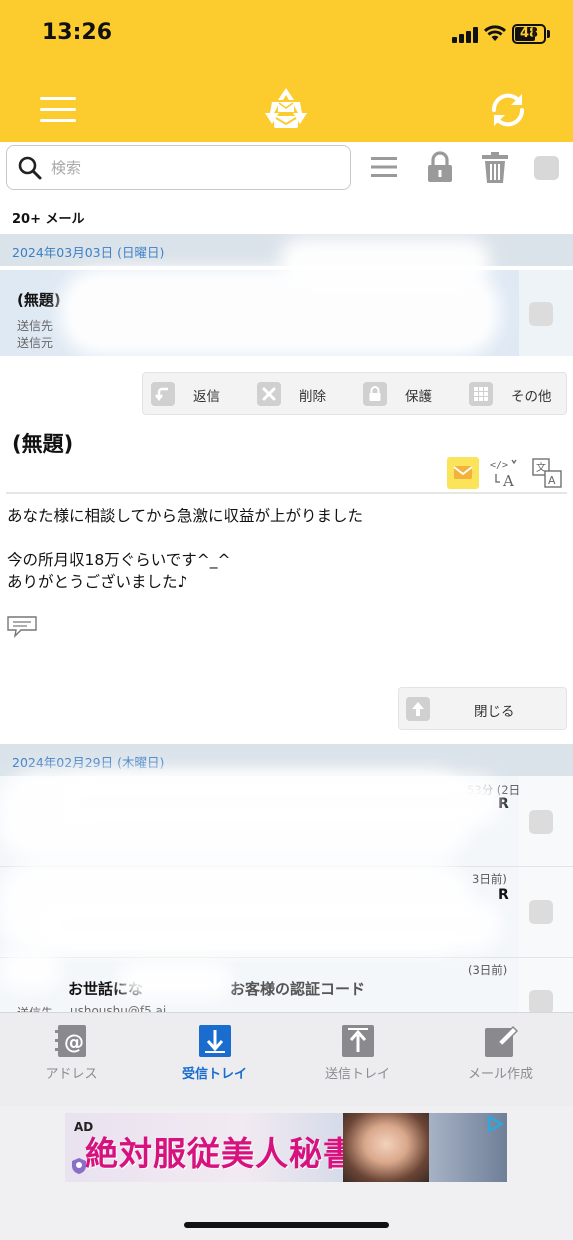 The height and width of the screenshot is (1240, 573). I want to click on protect-label: 保護, so click(418, 397).